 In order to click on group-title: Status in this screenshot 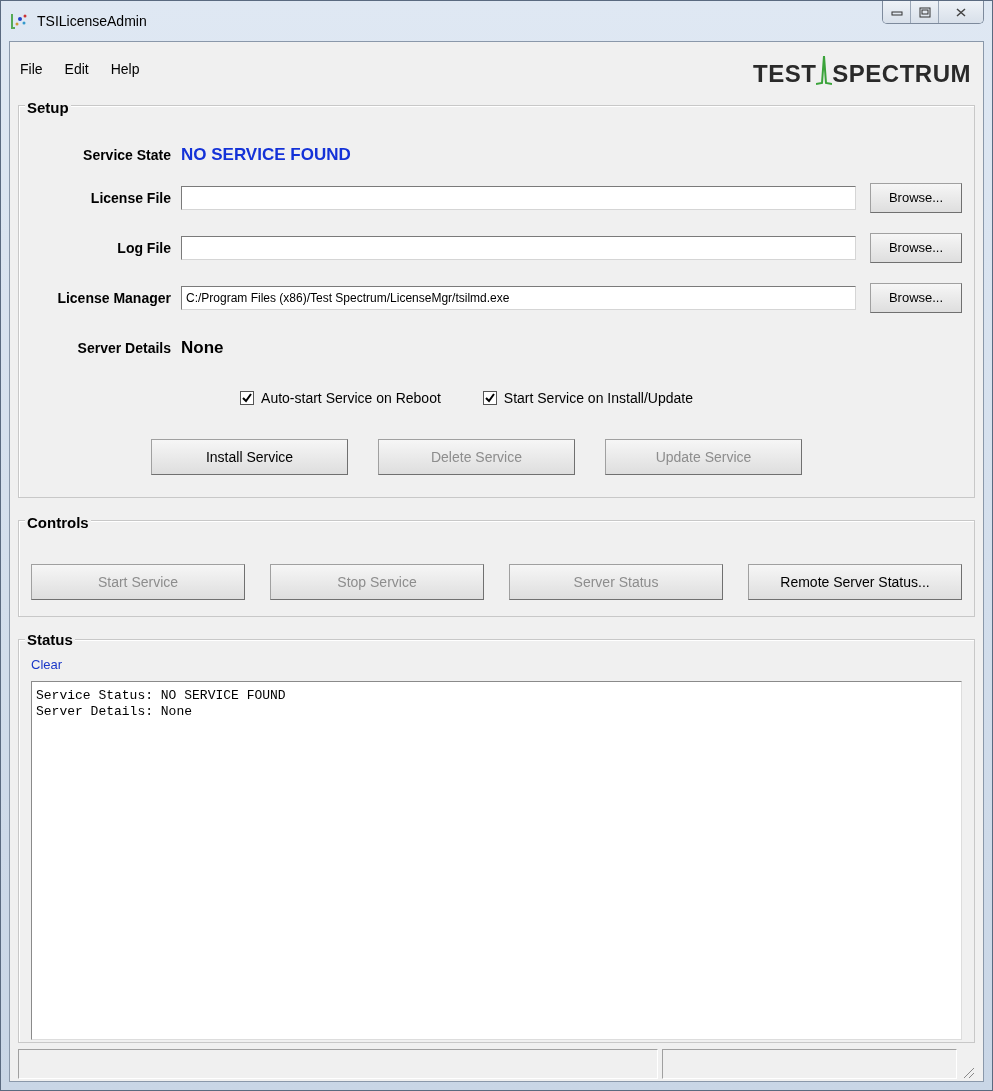, I will do `click(50, 639)`.